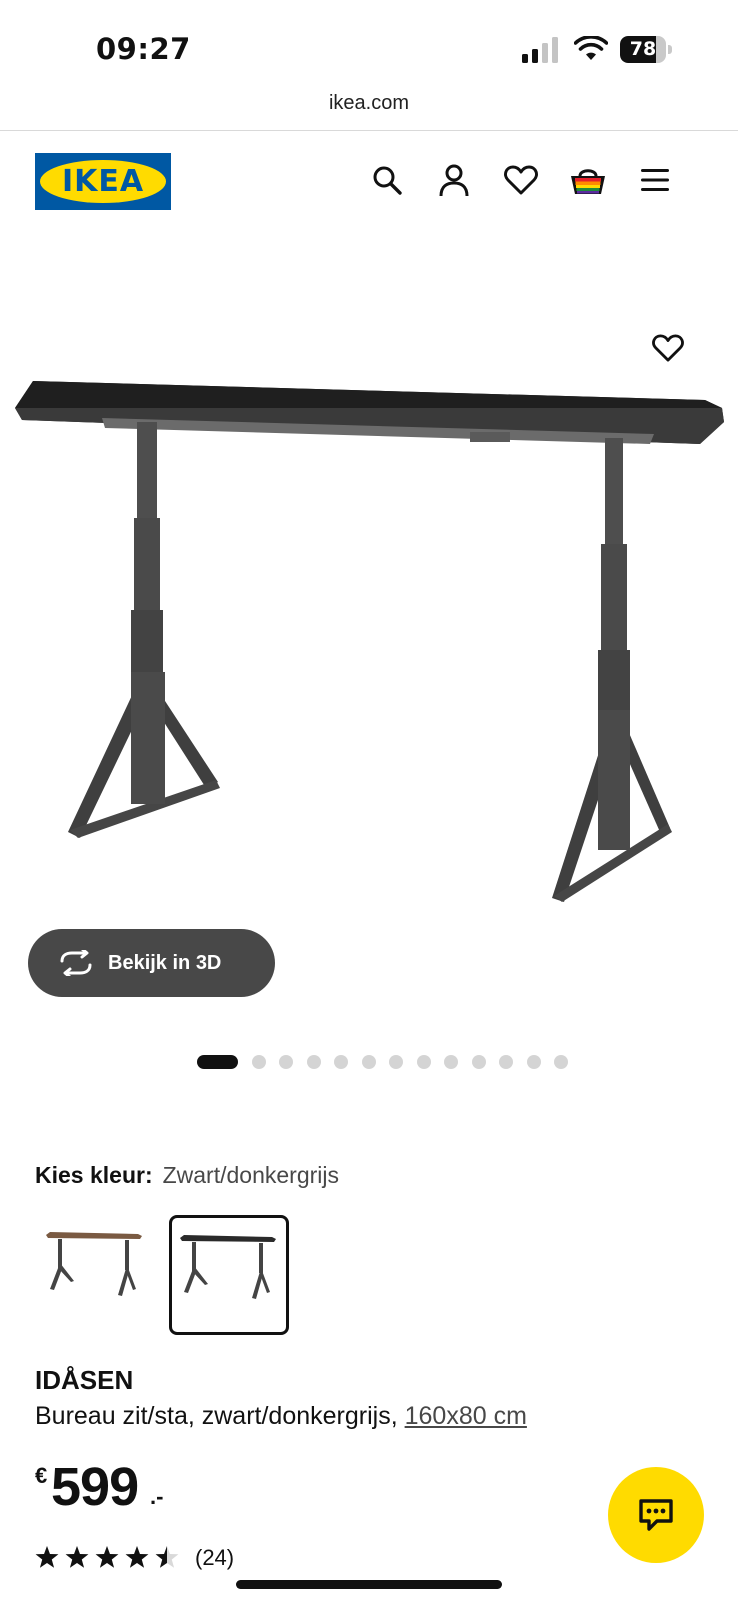  What do you see at coordinates (454, 180) in the screenshot?
I see `account-icon` at bounding box center [454, 180].